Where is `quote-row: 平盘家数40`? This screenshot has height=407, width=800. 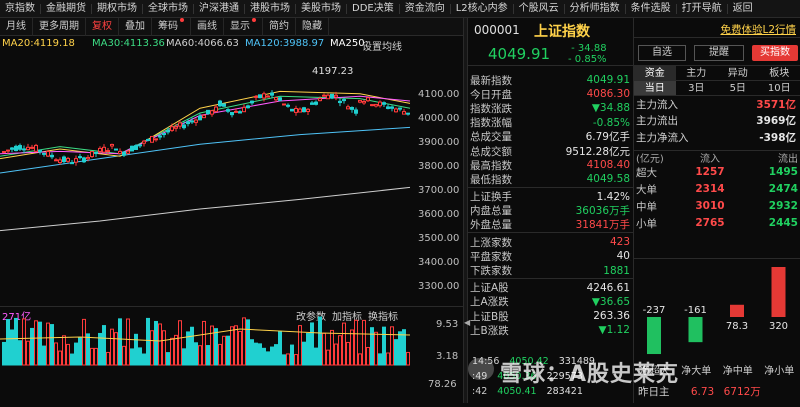
quote-row: 平盘家数40 is located at coordinates (551, 256).